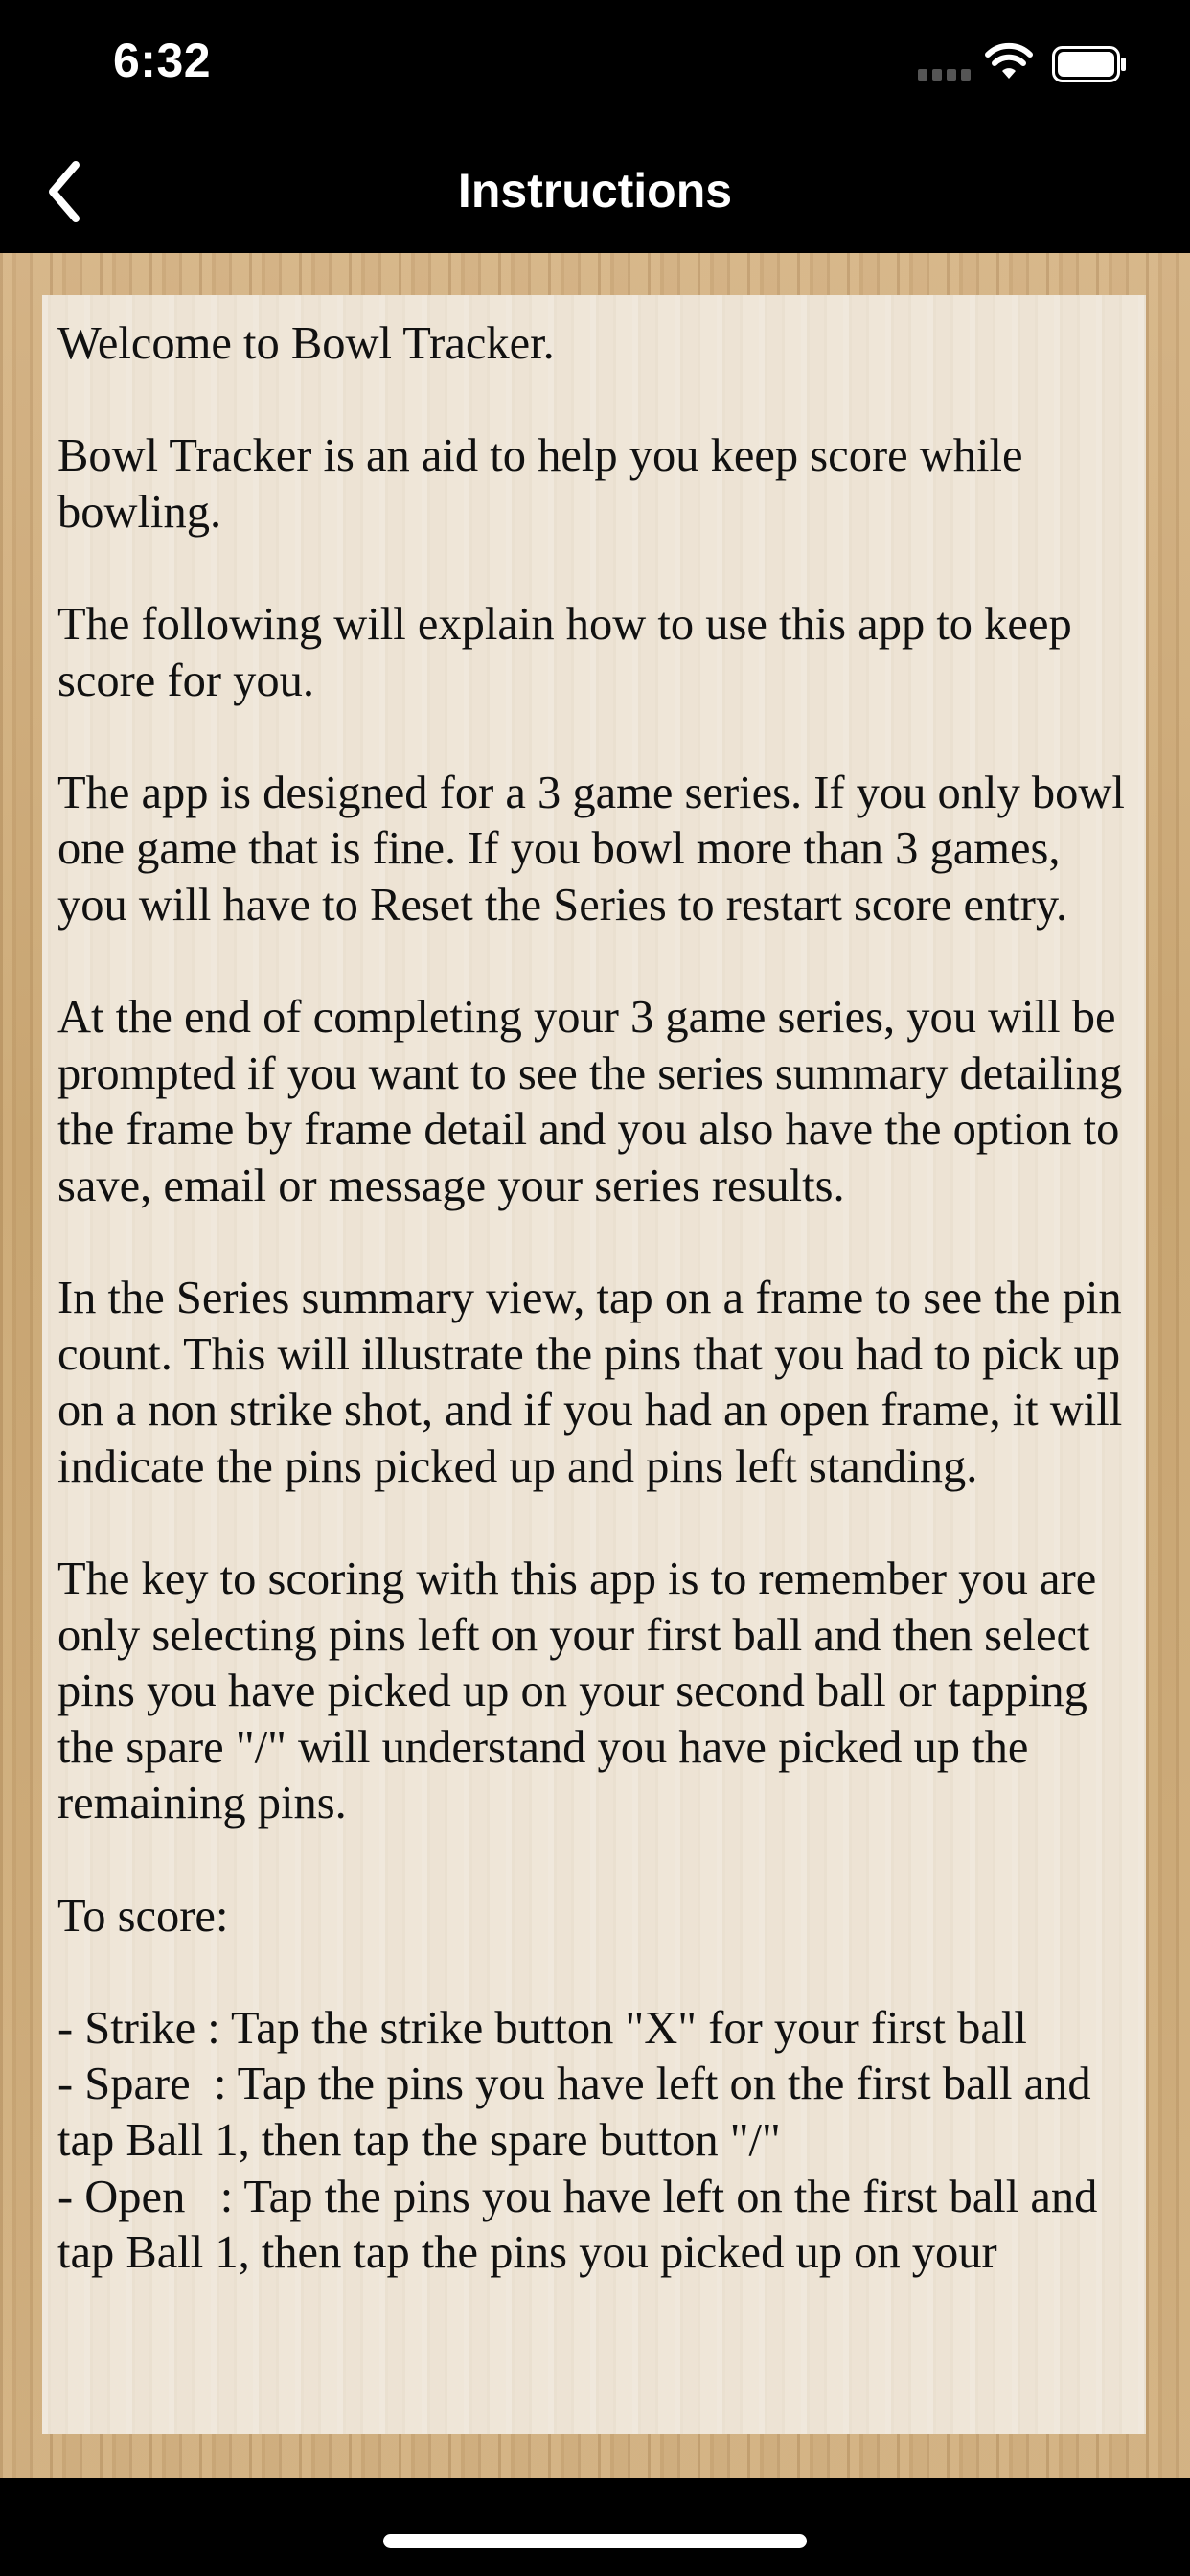 This screenshot has height=2576, width=1190. I want to click on page-title: Instructions, so click(595, 191).